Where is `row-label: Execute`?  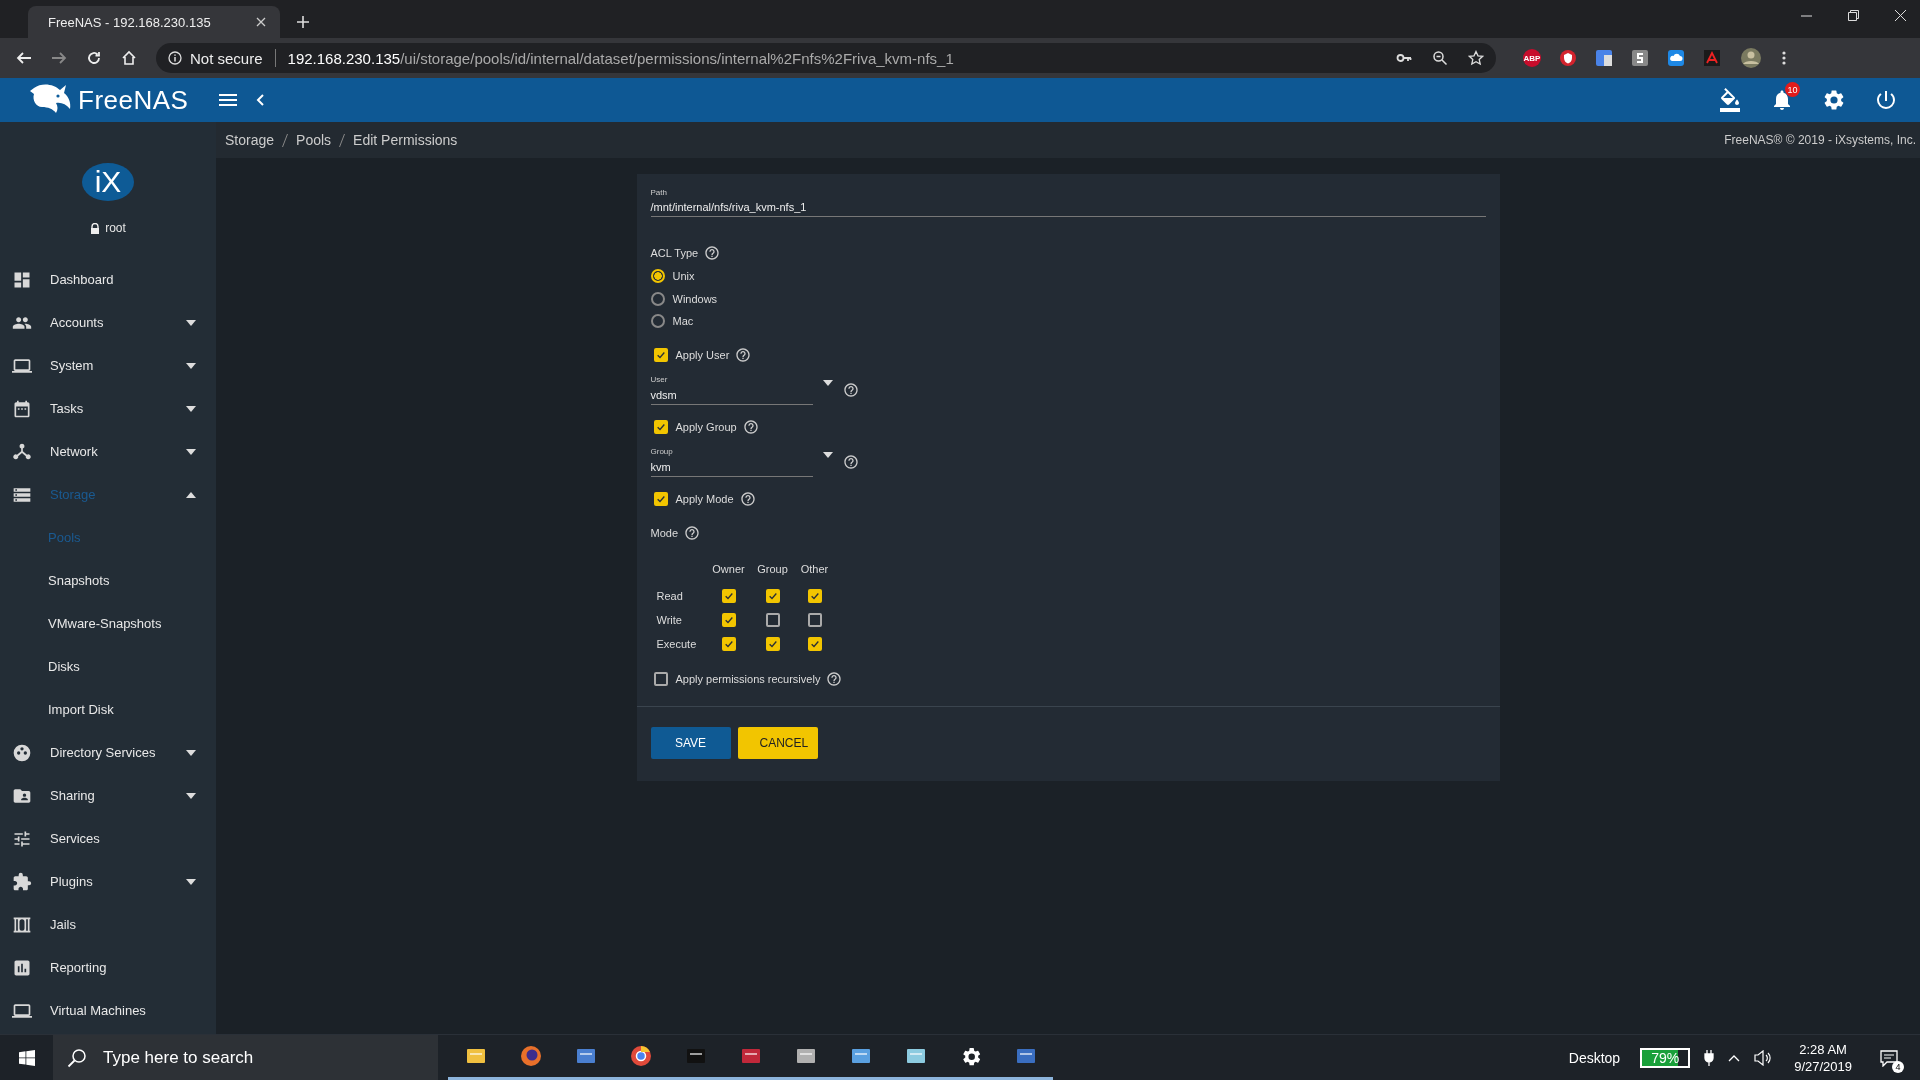
row-label: Execute is located at coordinates (676, 643).